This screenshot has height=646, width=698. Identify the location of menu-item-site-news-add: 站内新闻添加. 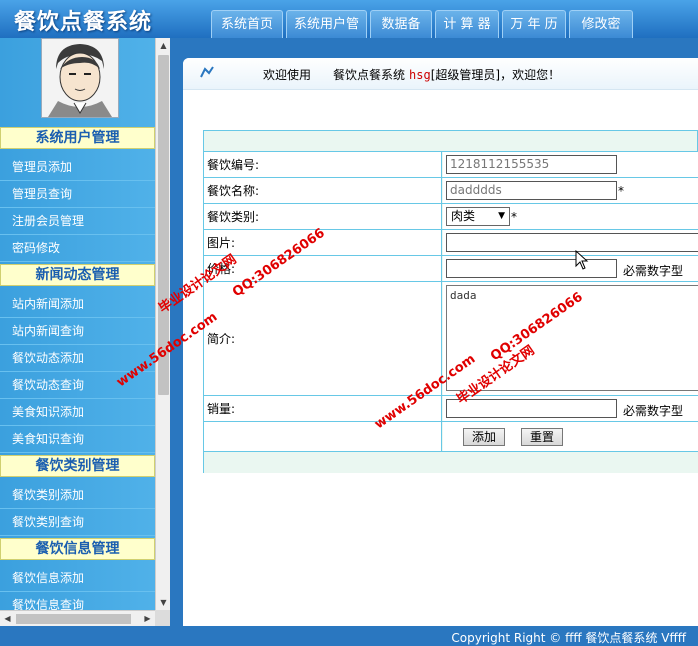
(77, 304).